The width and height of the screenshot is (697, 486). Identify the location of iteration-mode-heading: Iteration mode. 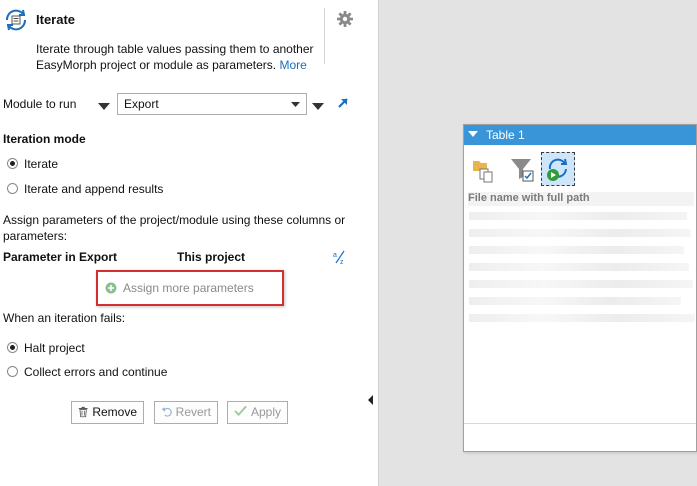
(44, 139).